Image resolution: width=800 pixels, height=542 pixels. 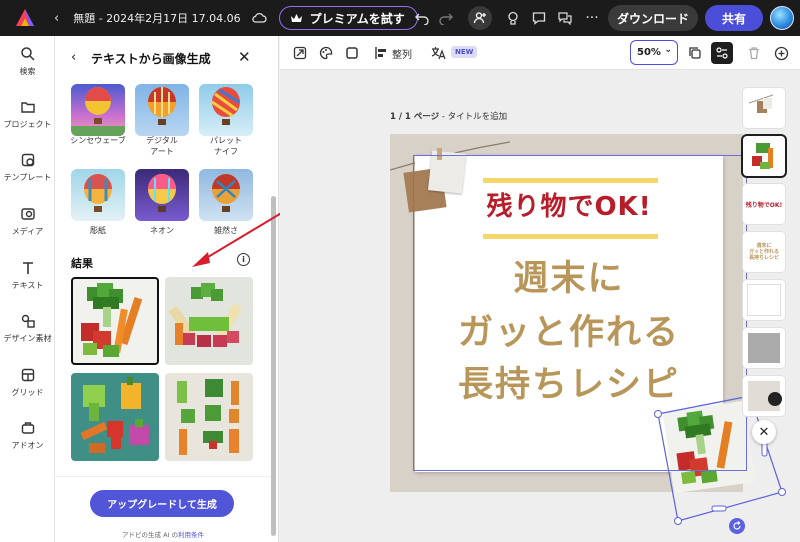 I want to click on addon-icon, so click(x=27, y=428).